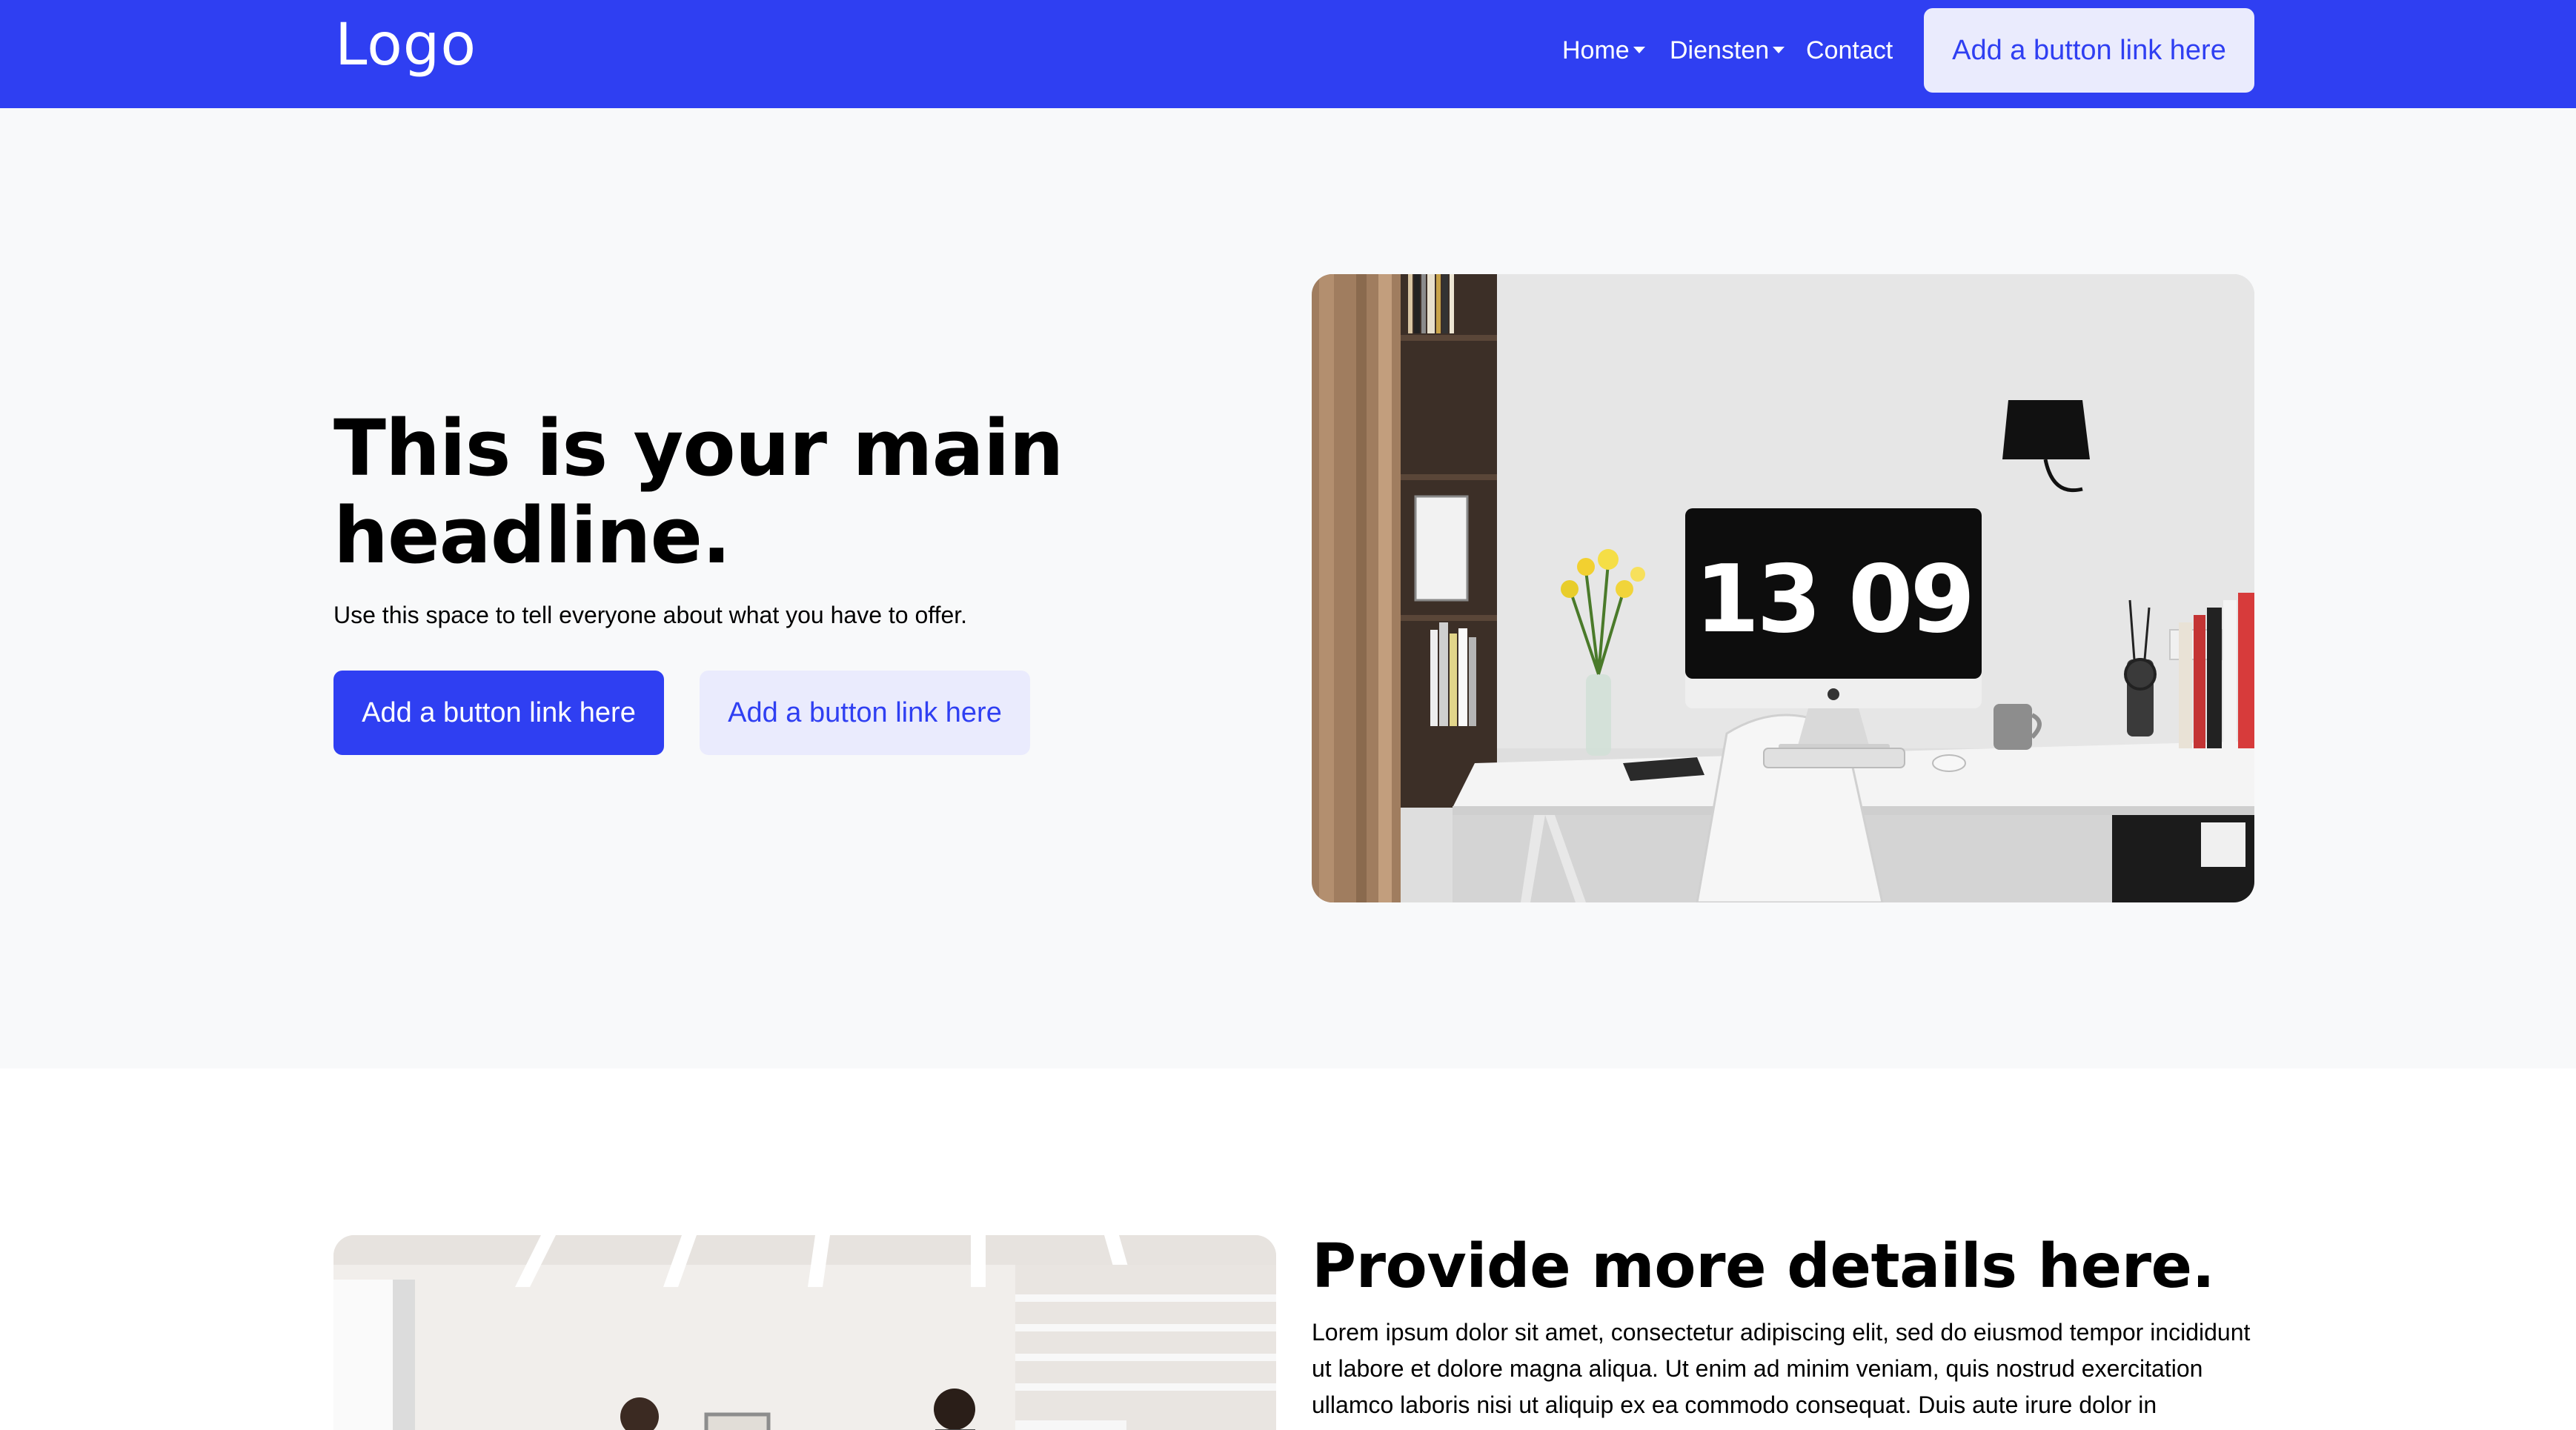 Image resolution: width=2576 pixels, height=1430 pixels. I want to click on nav-item-diensten: Diensten, so click(1727, 50).